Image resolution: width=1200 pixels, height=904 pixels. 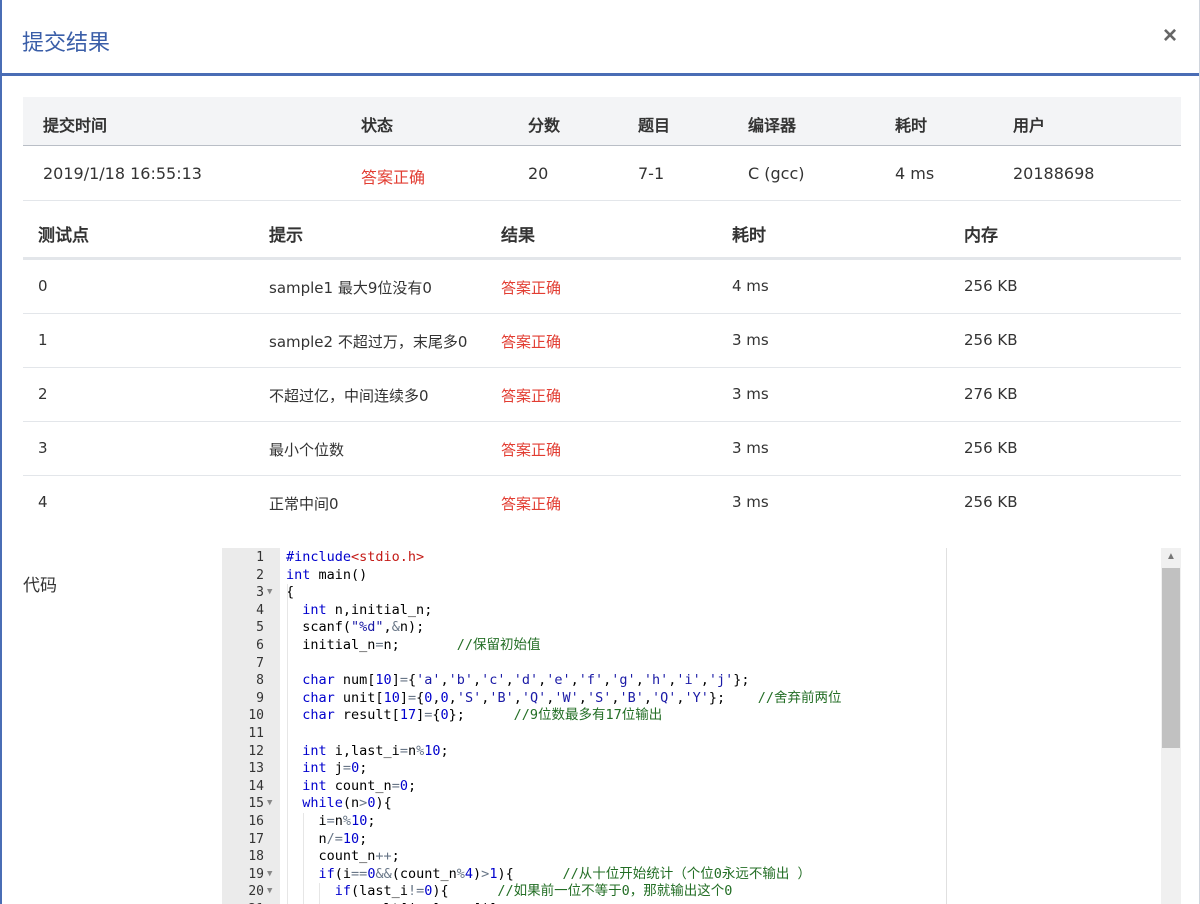 What do you see at coordinates (43, 340) in the screenshot?
I see `case-id: 1` at bounding box center [43, 340].